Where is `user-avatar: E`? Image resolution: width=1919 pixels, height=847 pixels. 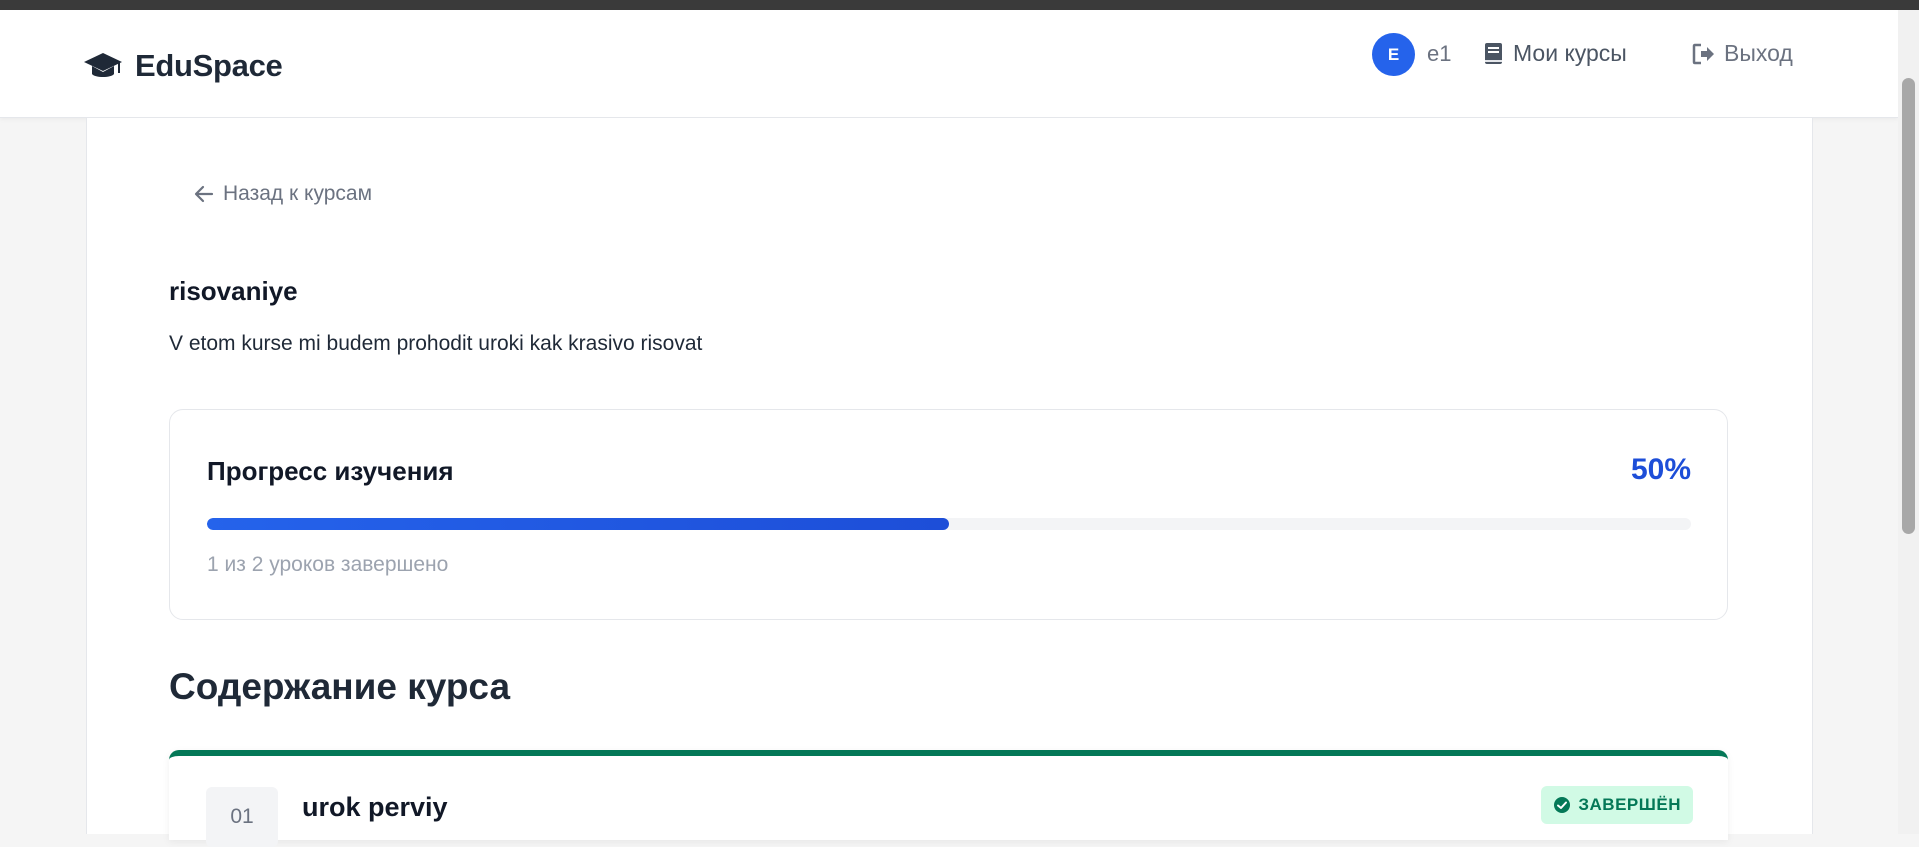
user-avatar: E is located at coordinates (1393, 54).